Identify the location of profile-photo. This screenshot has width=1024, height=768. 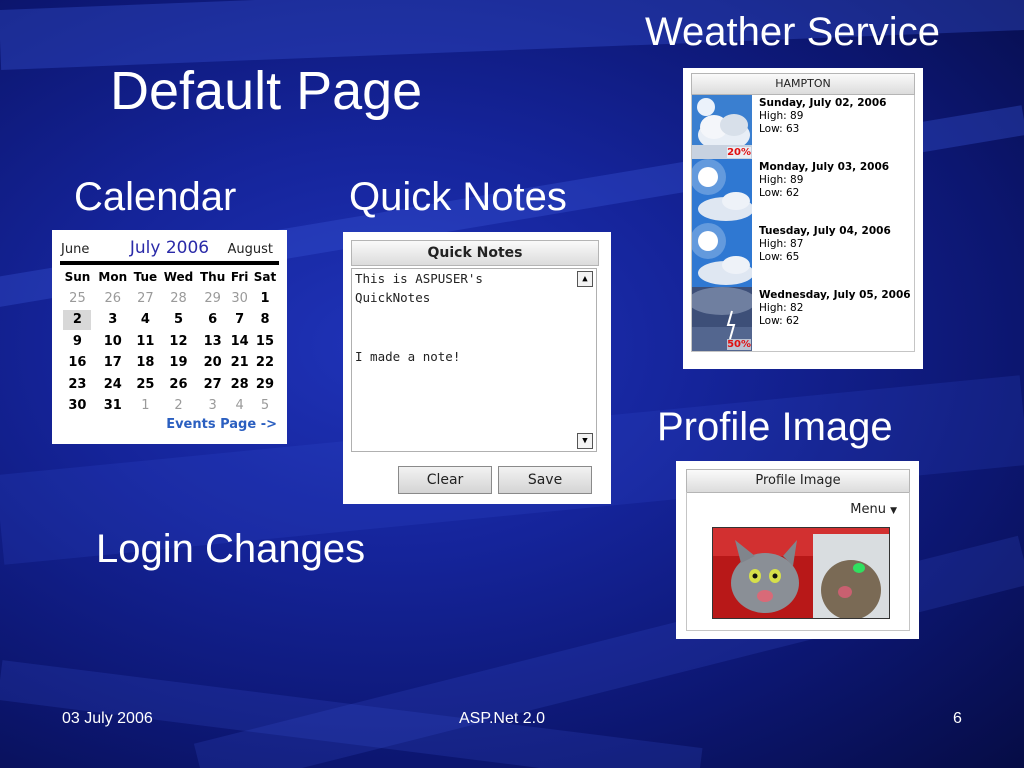
(801, 573).